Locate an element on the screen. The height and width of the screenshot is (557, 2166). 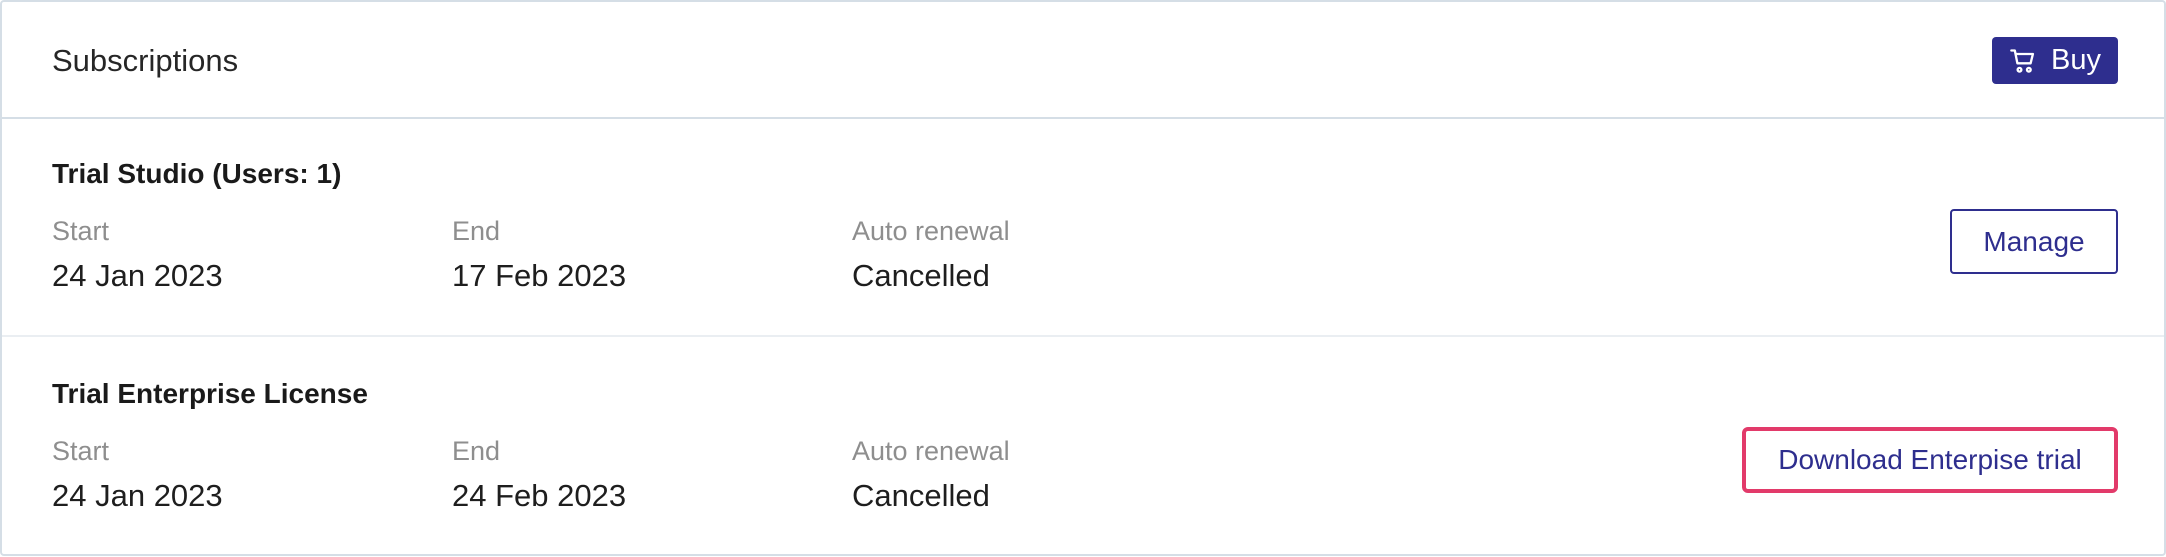
buy-button-label: Buy is located at coordinates (2076, 60).